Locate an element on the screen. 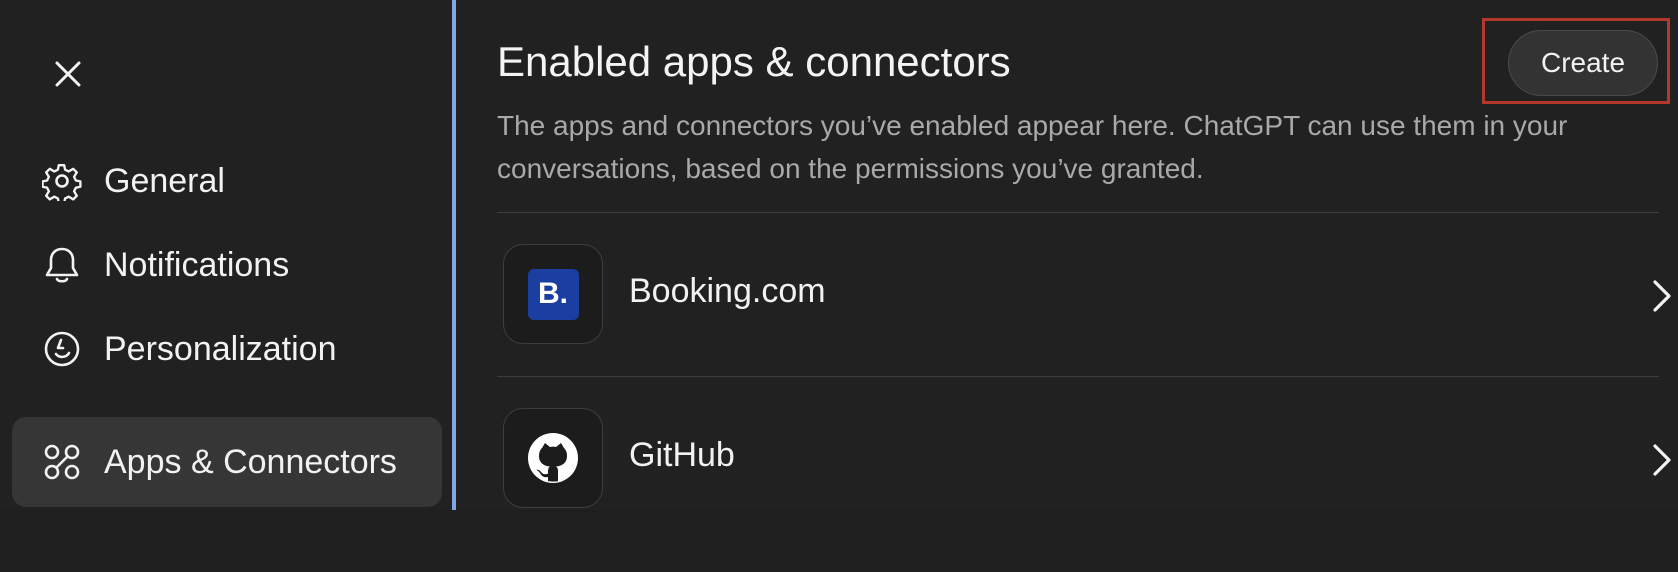 This screenshot has height=572, width=1678. sidebar-item-notifications: Notifications is located at coordinates (227, 265).